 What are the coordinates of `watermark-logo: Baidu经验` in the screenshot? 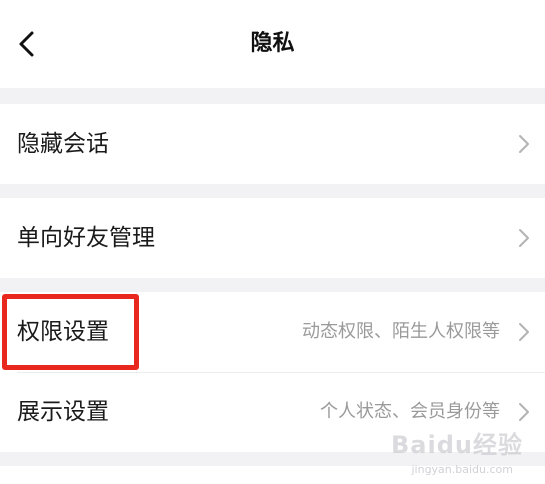 It's located at (457, 445).